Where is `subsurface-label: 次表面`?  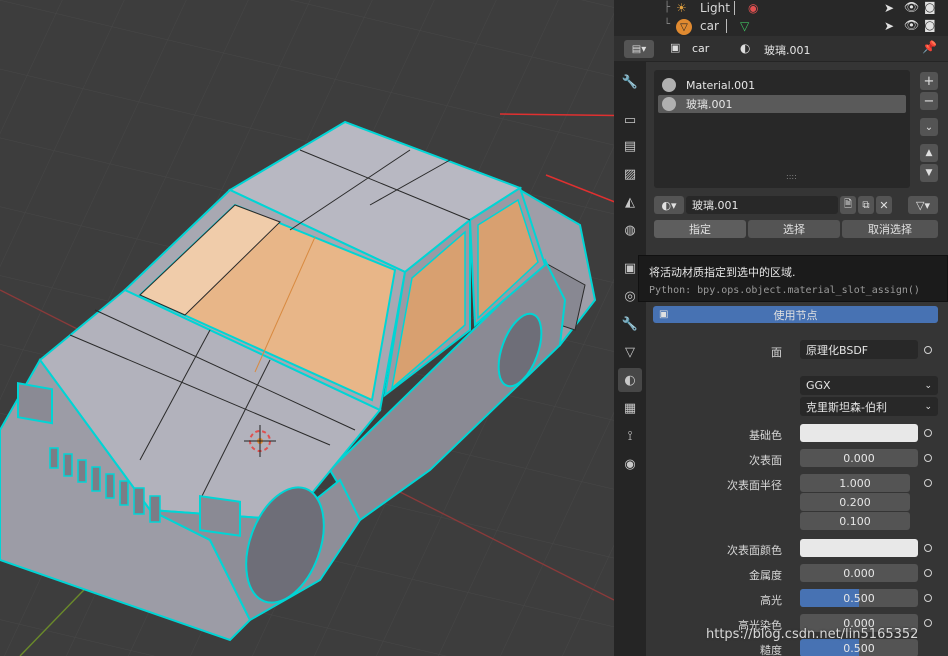 subsurface-label: 次表面 is located at coordinates (765, 460).